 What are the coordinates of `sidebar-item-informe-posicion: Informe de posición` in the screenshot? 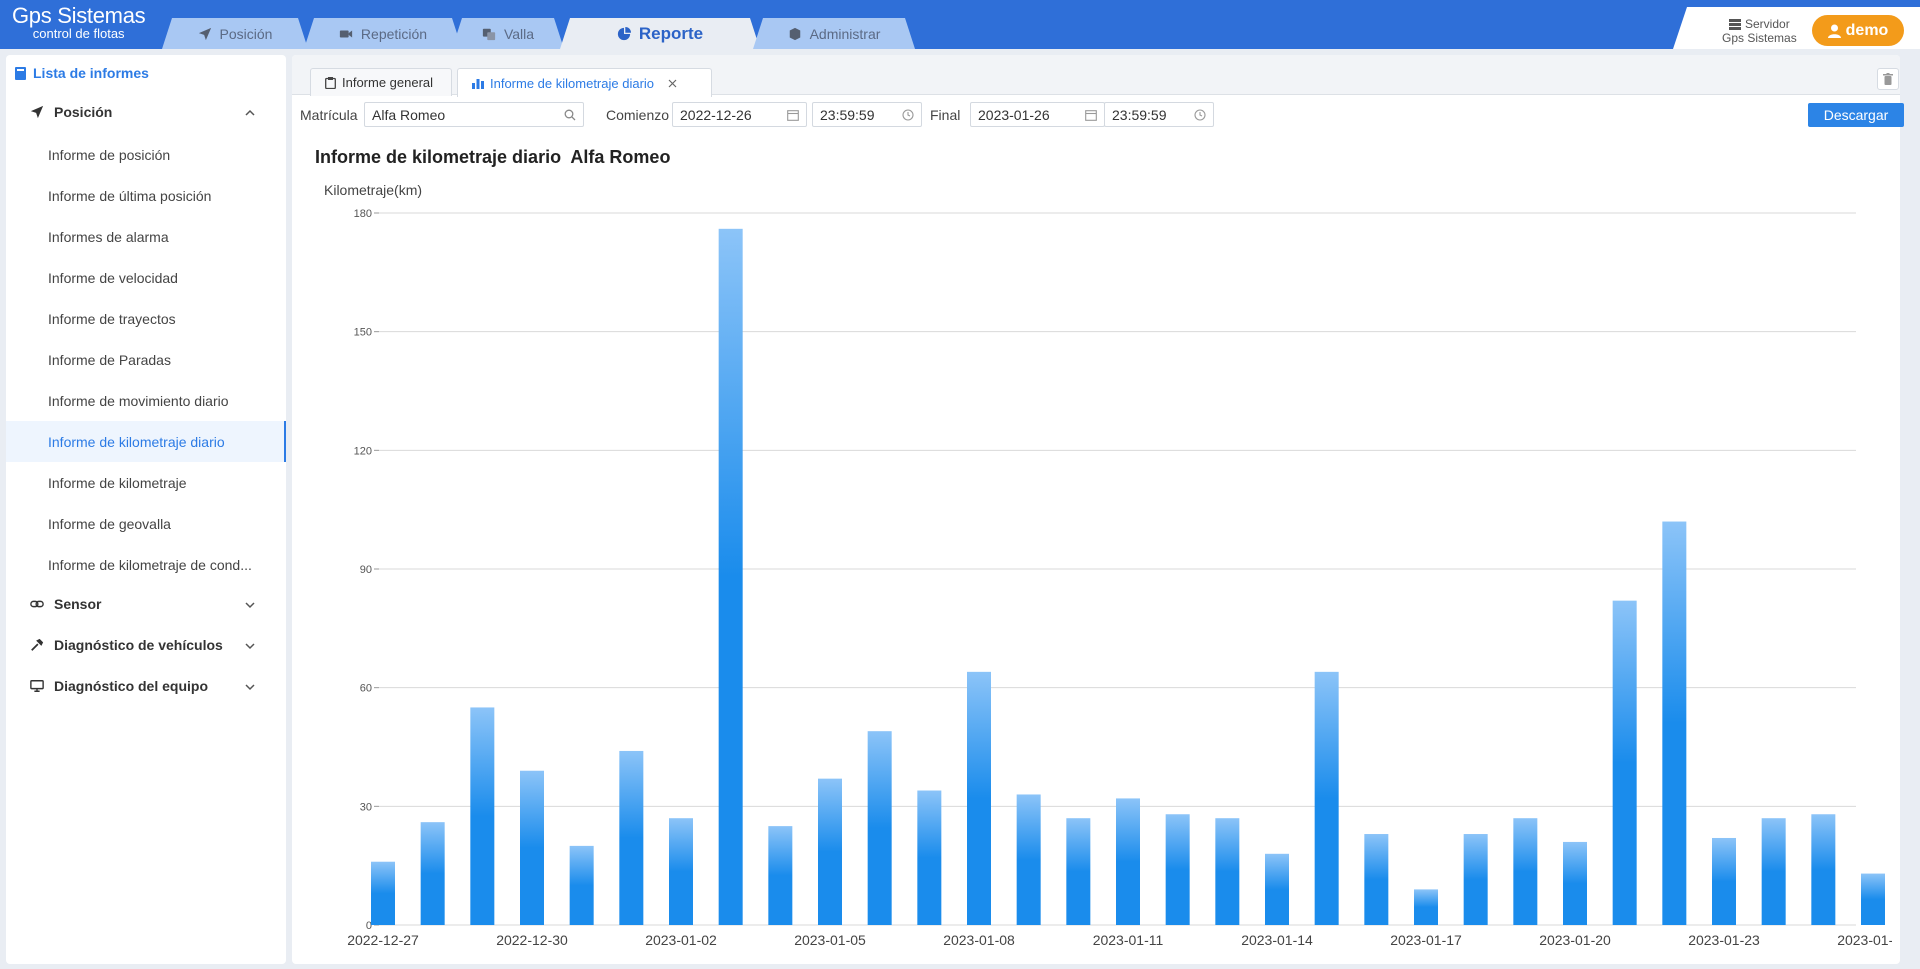 It's located at (146, 154).